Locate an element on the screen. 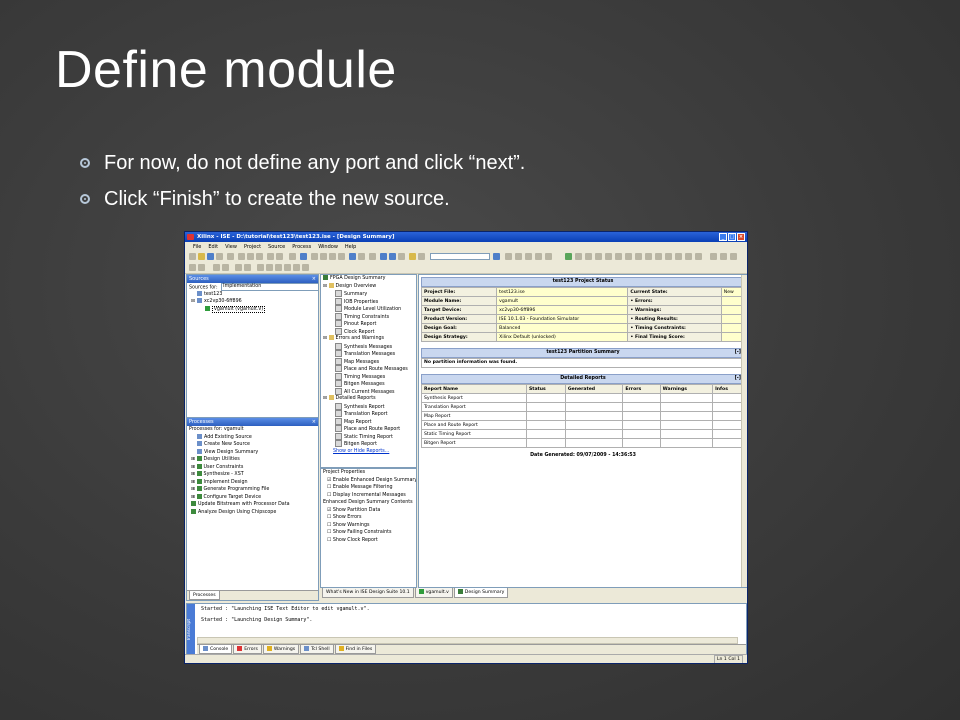  arrange-icon is located at coordinates (361, 256).